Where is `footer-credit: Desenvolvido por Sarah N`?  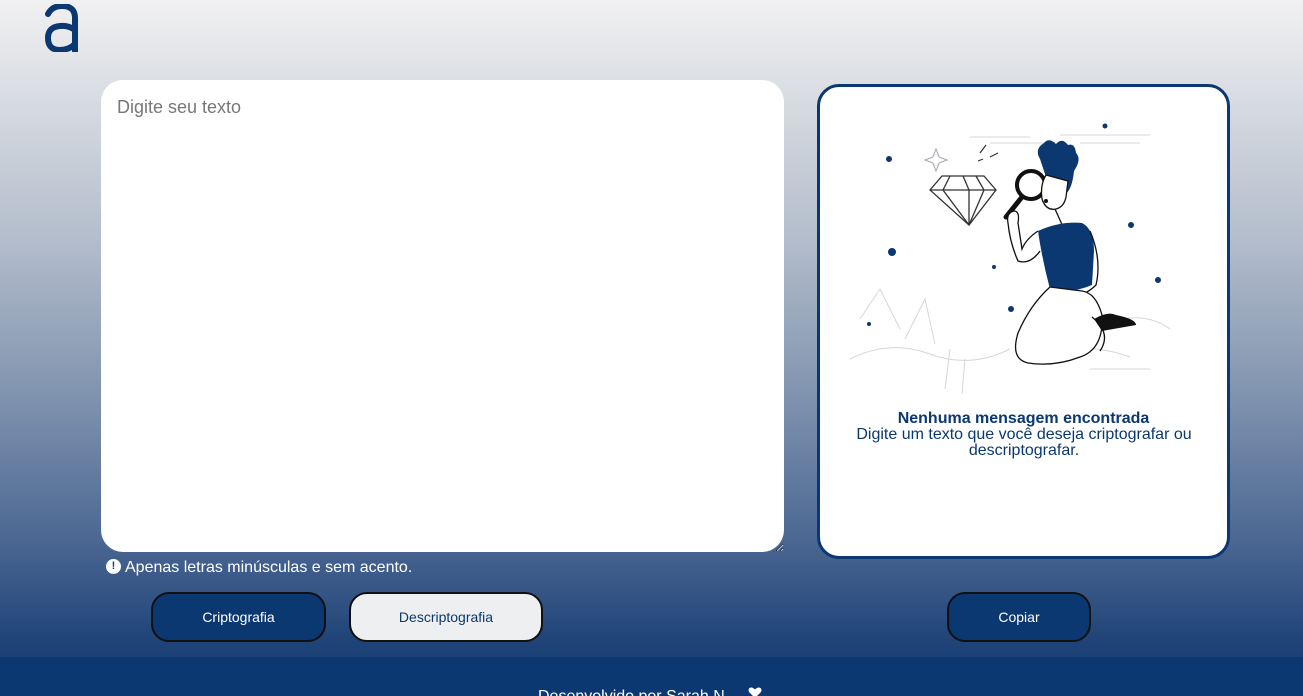
footer-credit: Desenvolvido por Sarah N is located at coordinates (631, 692).